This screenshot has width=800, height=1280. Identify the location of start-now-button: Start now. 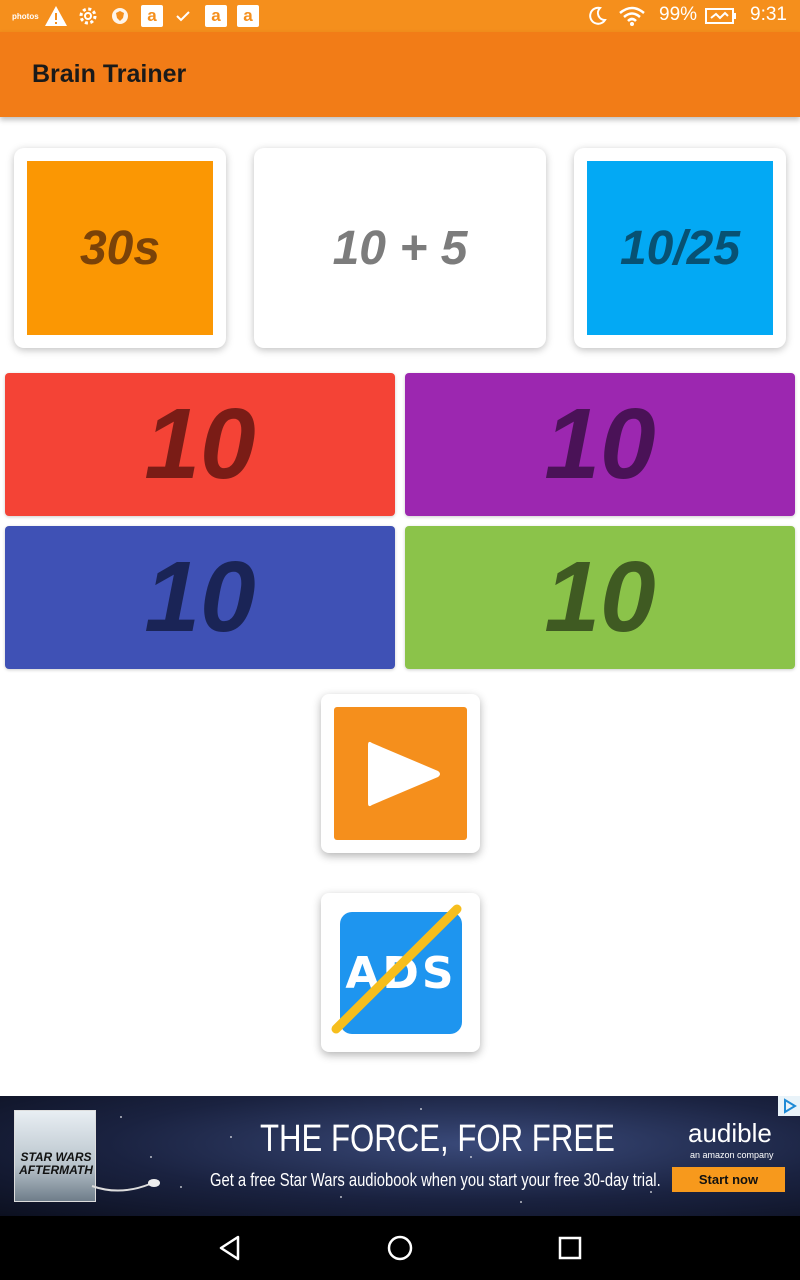
(728, 1179).